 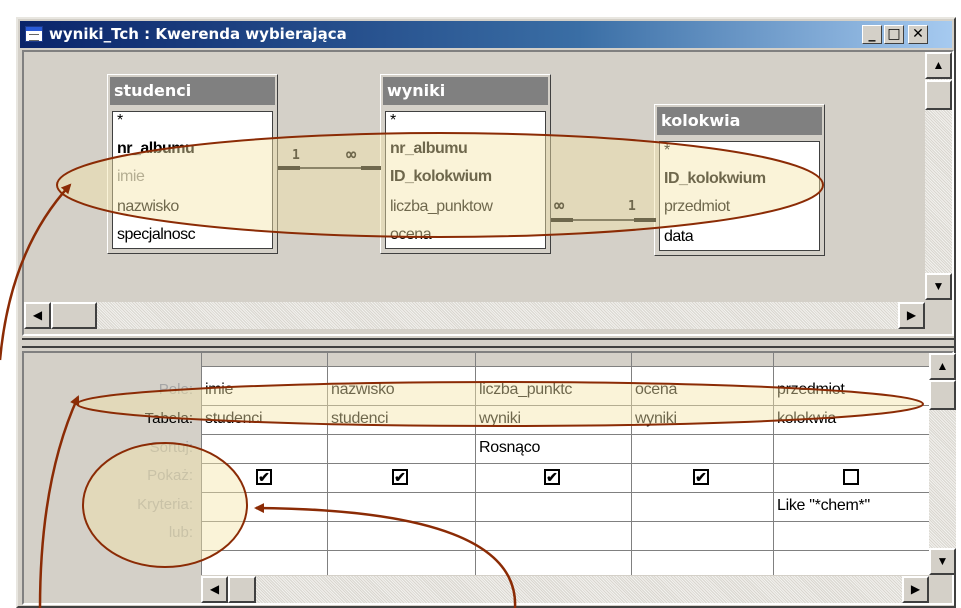 I want to click on row-label-pole: Pole:, so click(x=175, y=389).